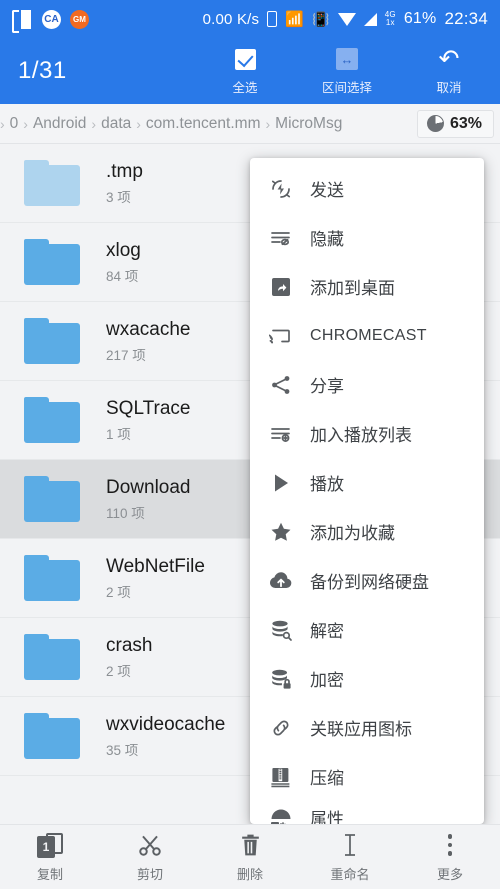 This screenshot has height=889, width=500. I want to click on rename-label: 重命名, so click(350, 874).